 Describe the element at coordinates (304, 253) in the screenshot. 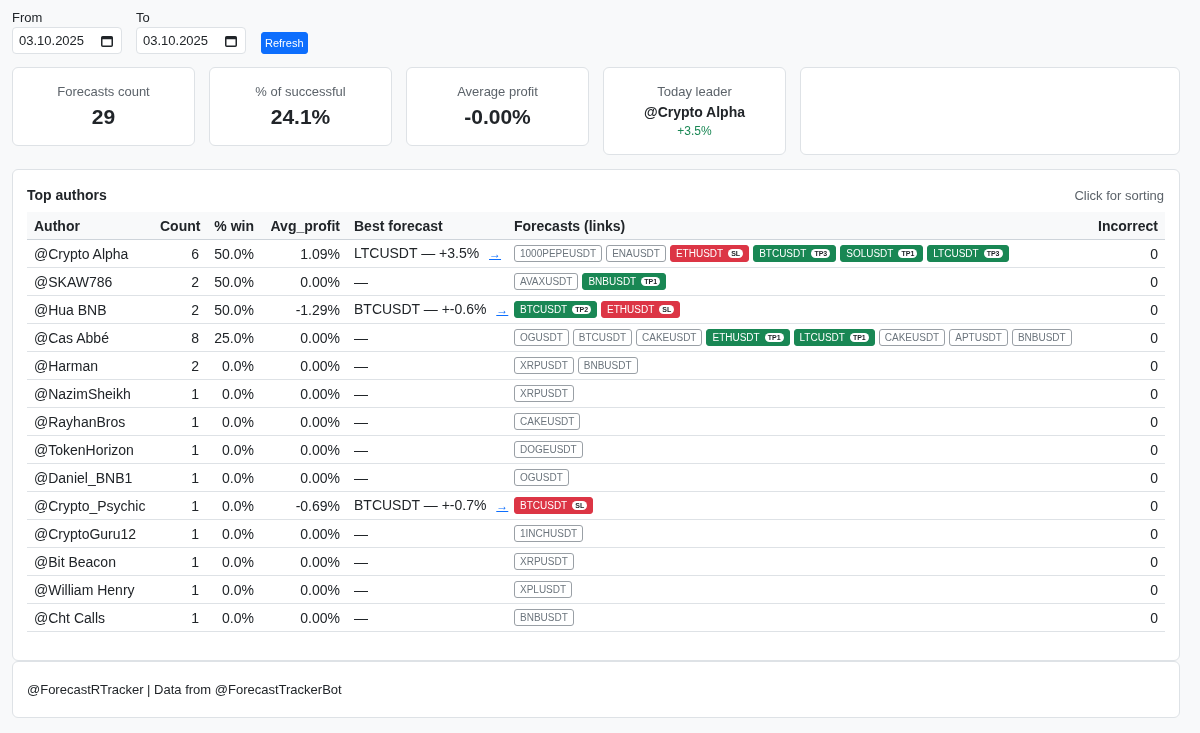

I see `avg-profit-cell: 1.09%` at that location.